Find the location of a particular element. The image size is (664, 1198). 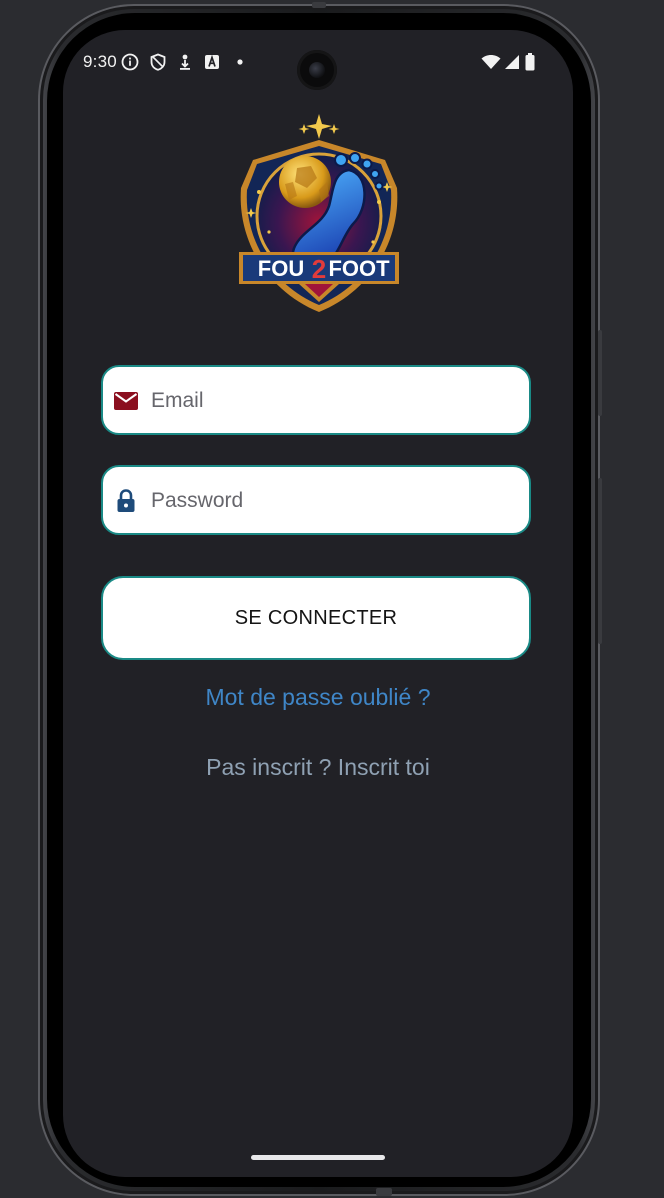

mail-icon is located at coordinates (126, 401).